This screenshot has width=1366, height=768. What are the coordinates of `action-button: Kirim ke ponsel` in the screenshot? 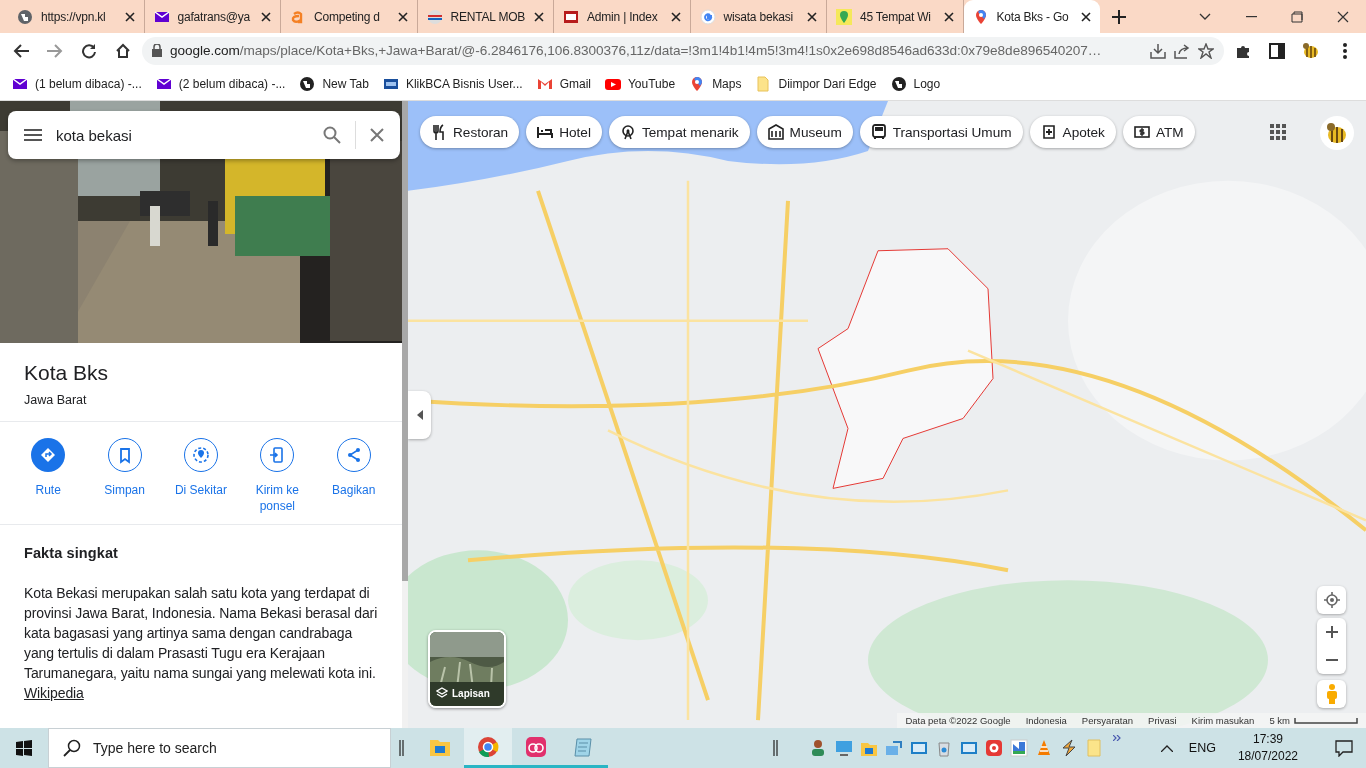 It's located at (277, 476).